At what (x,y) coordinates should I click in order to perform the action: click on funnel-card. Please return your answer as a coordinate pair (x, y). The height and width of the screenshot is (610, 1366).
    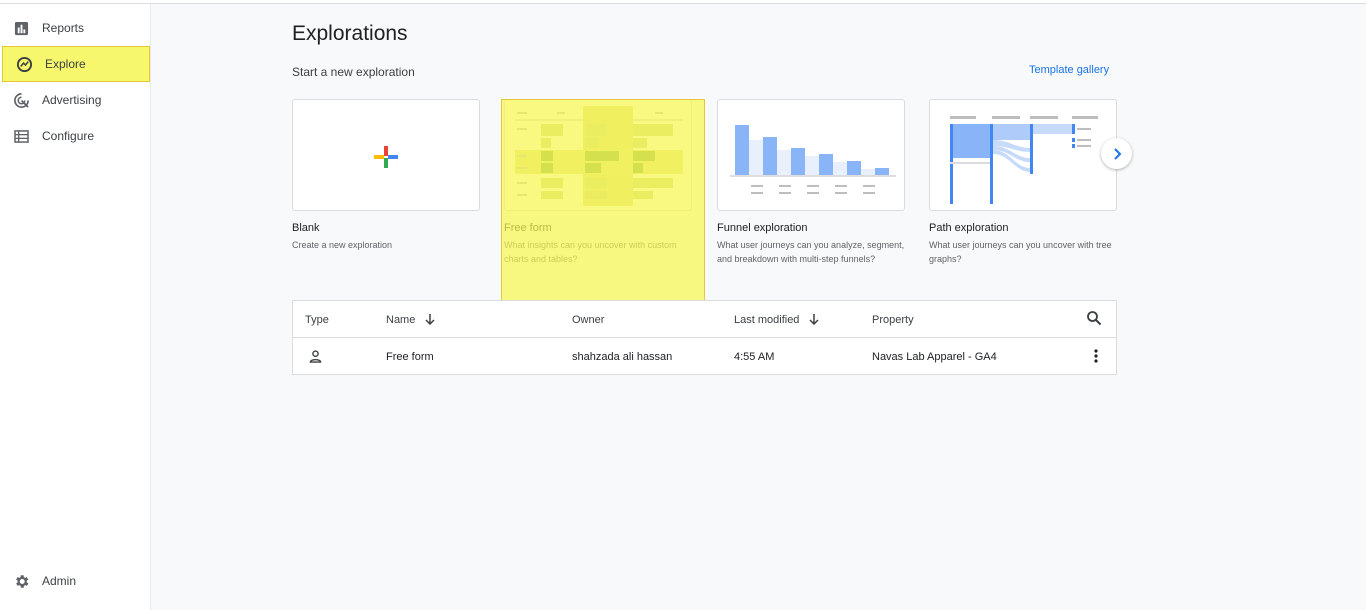
    Looking at the image, I should click on (811, 155).